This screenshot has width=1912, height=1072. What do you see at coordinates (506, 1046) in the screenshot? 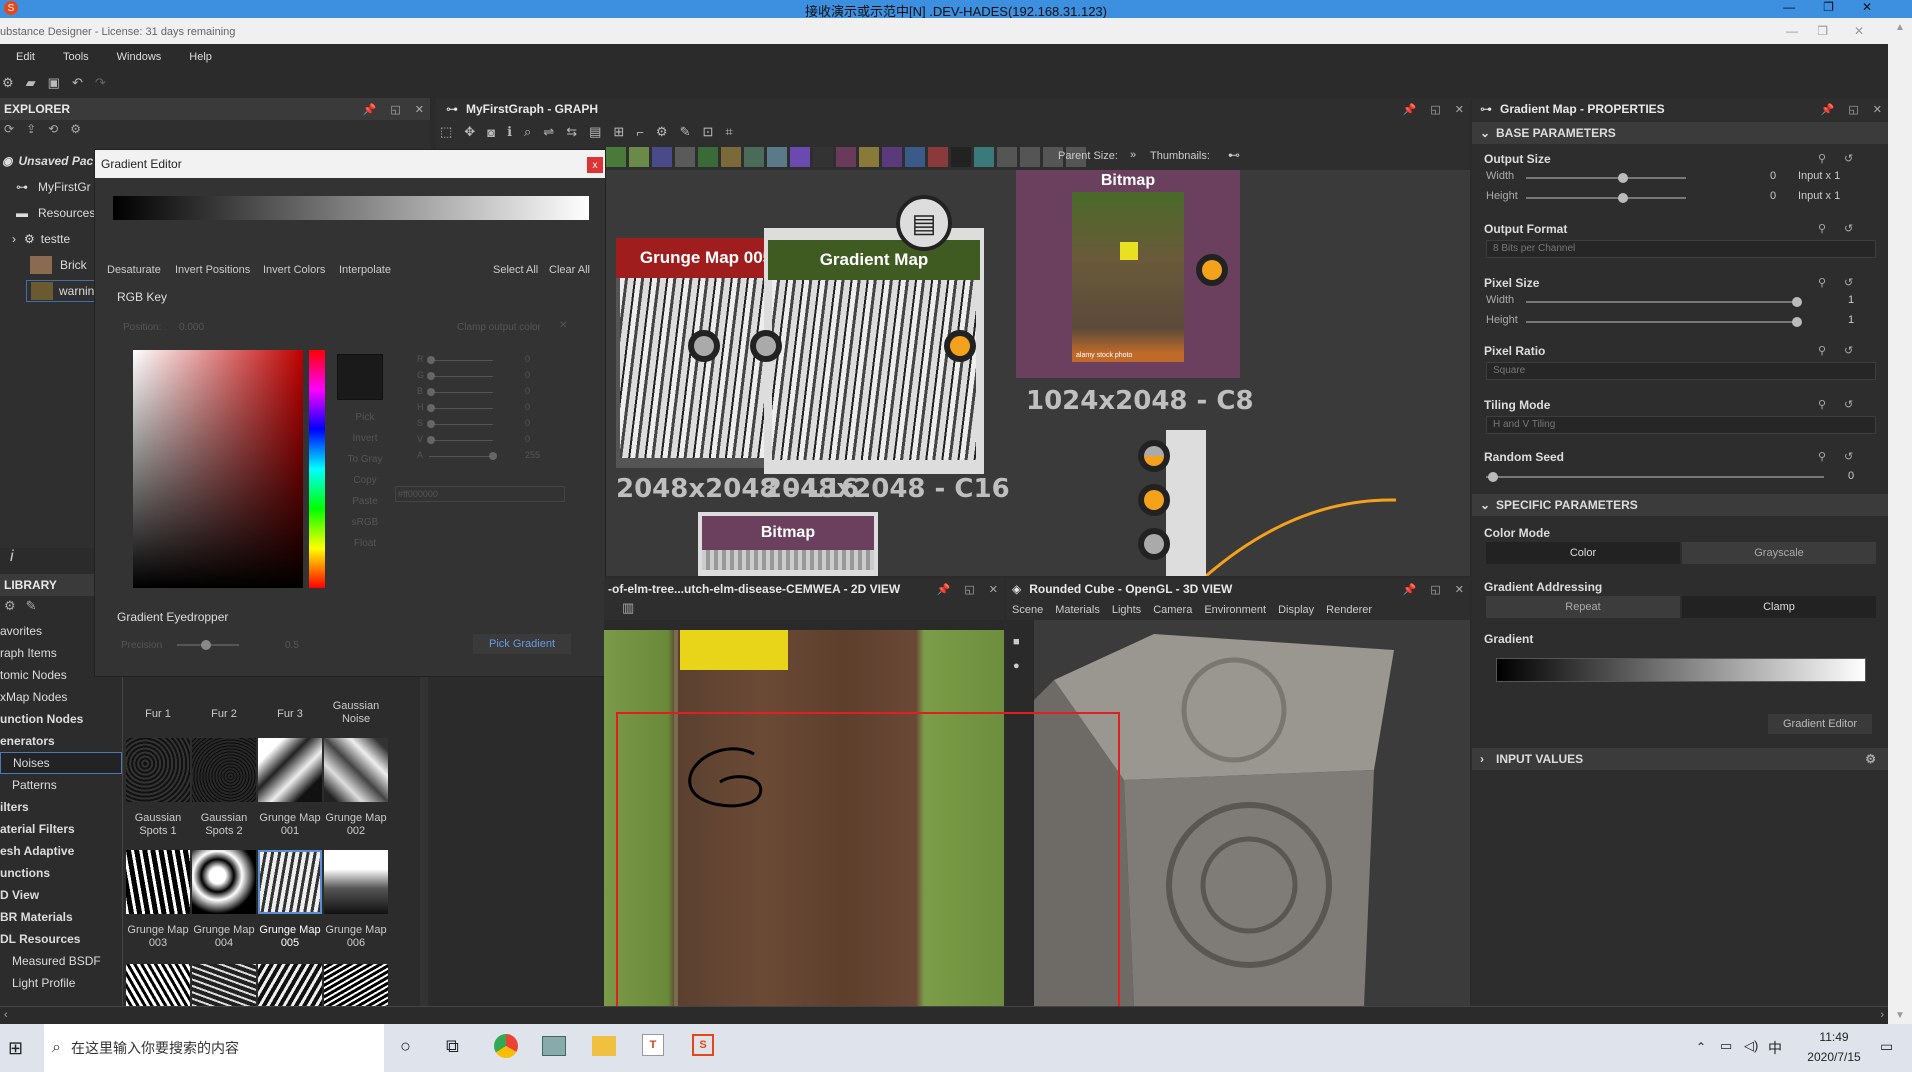
I see `chrome-icon` at bounding box center [506, 1046].